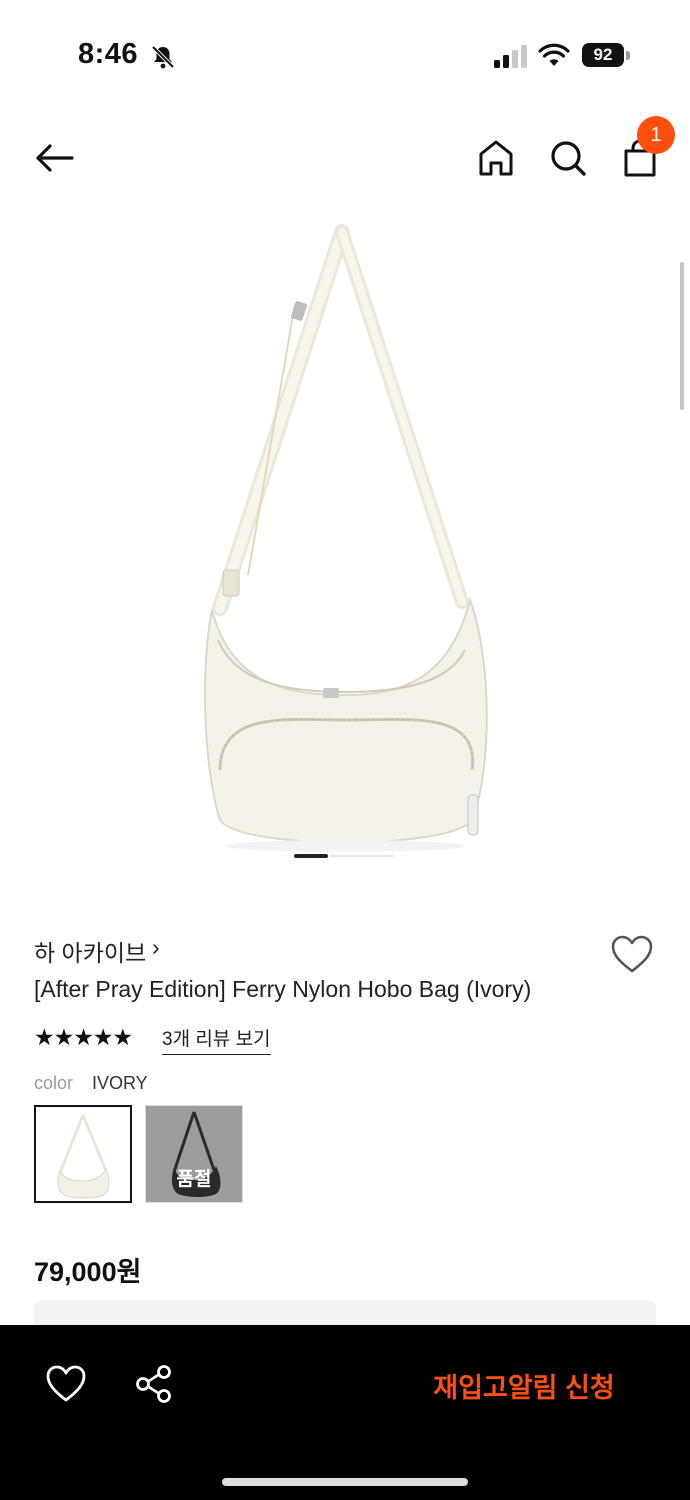 This screenshot has width=690, height=1500. What do you see at coordinates (120, 1083) in the screenshot?
I see `color-value: IVORY` at bounding box center [120, 1083].